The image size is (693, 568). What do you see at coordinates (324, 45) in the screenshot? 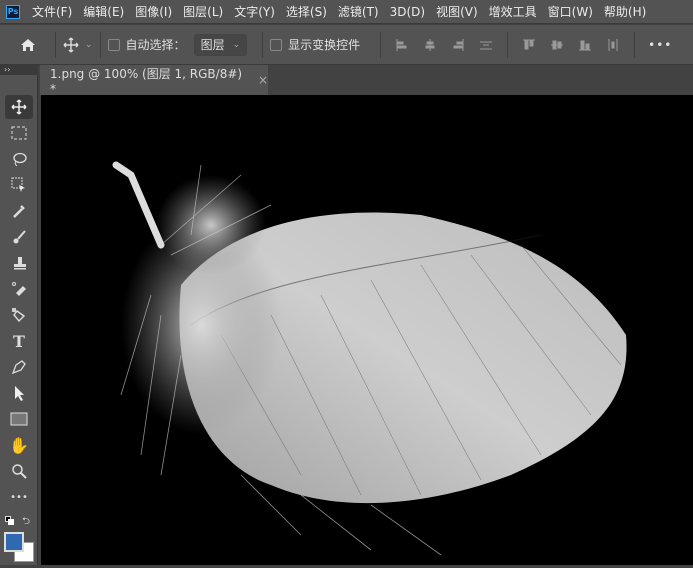
I see `show-transform-label: 显示变换控件` at bounding box center [324, 45].